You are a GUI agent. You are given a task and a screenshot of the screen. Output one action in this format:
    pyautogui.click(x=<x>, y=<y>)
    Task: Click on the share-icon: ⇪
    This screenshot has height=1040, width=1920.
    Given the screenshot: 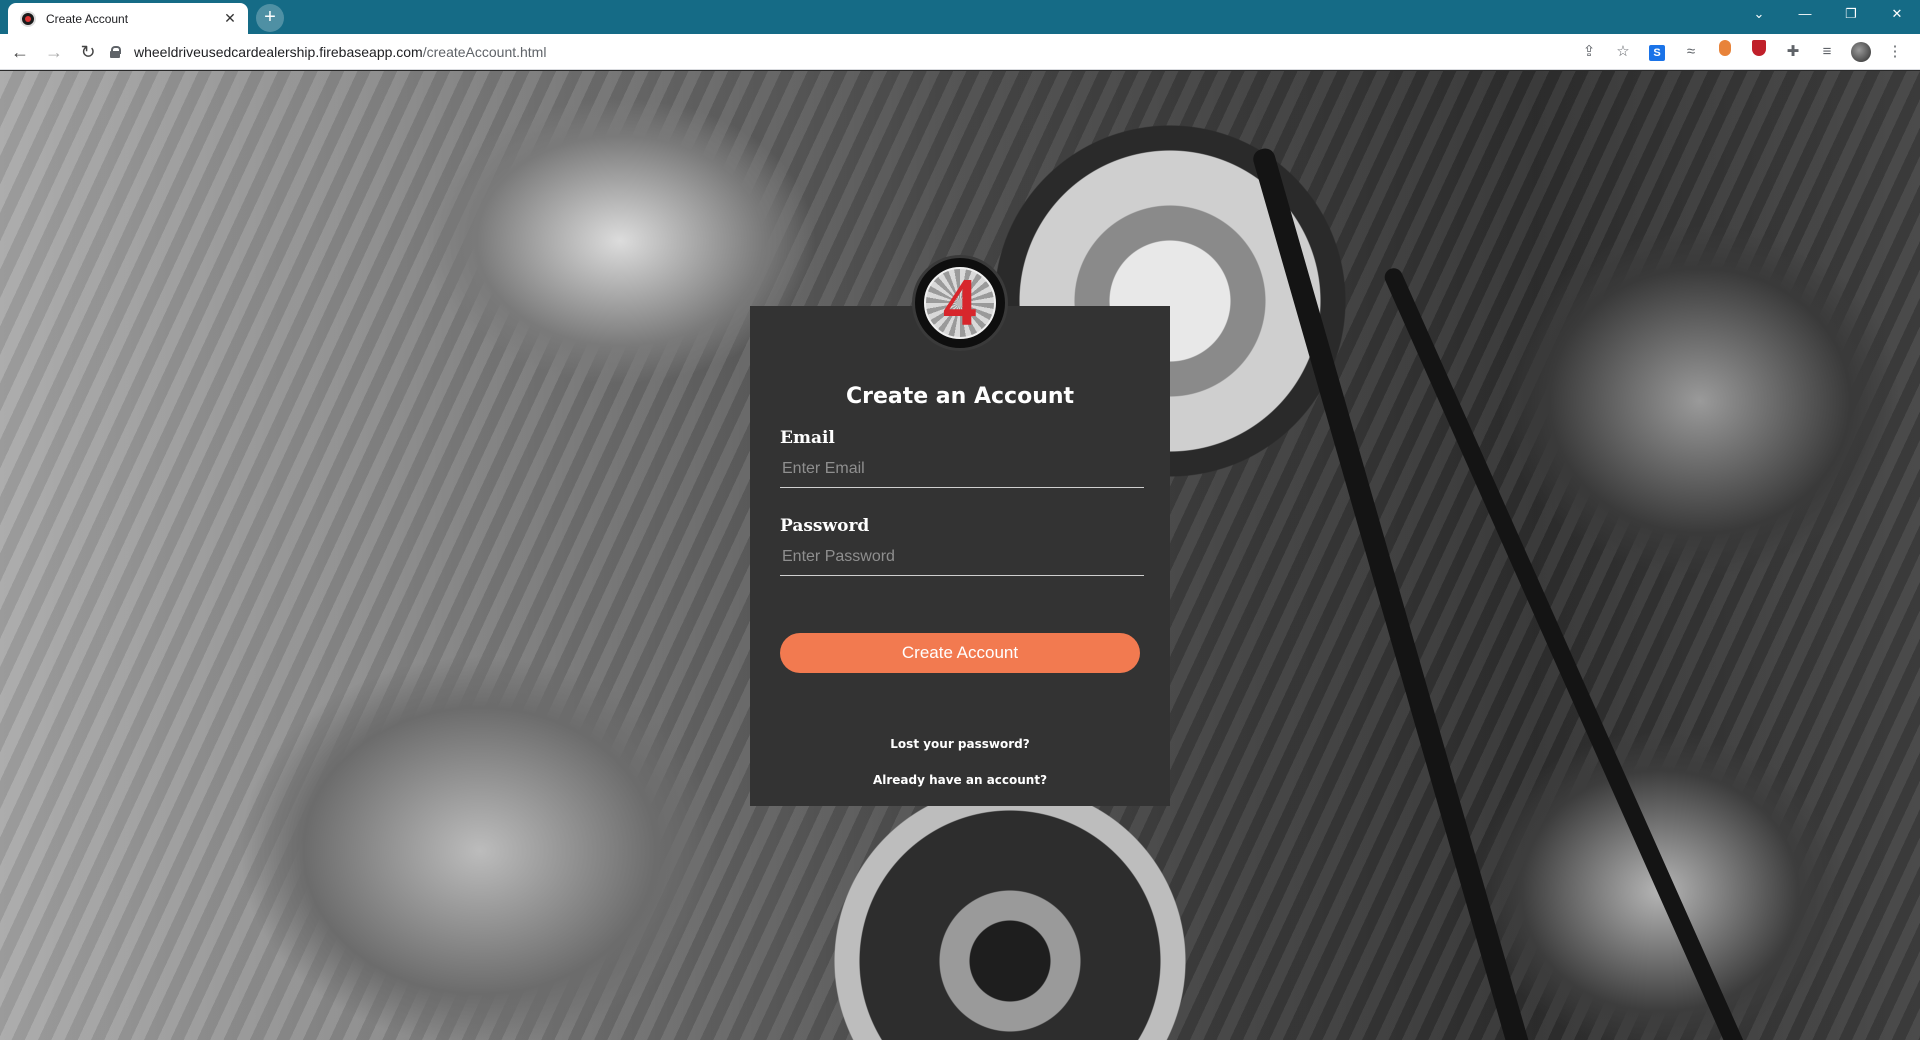 What is the action you would take?
    pyautogui.click(x=1589, y=52)
    